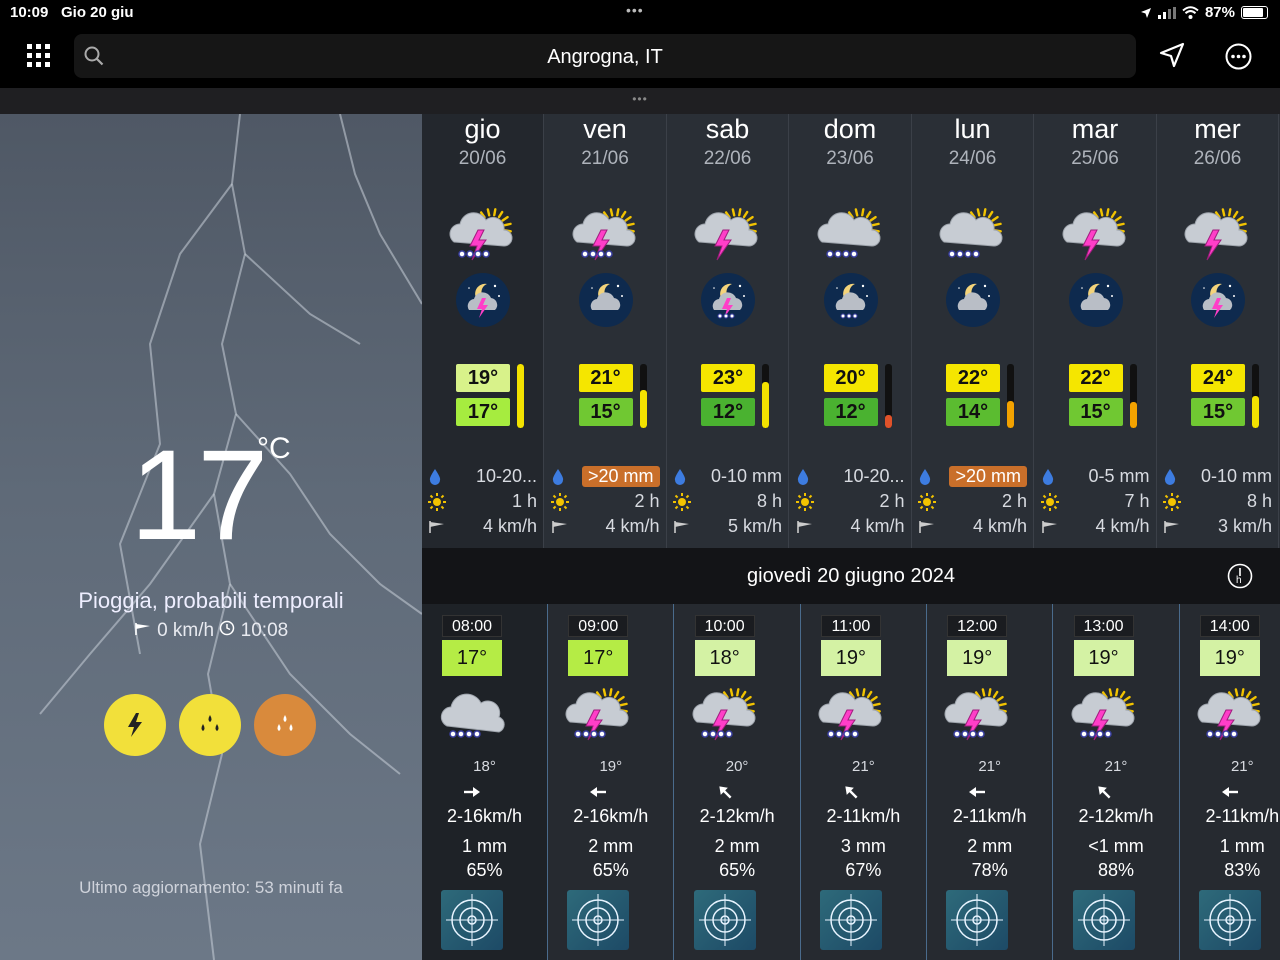 The width and height of the screenshot is (1280, 960). What do you see at coordinates (727, 129) in the screenshot?
I see `day-name: sab` at bounding box center [727, 129].